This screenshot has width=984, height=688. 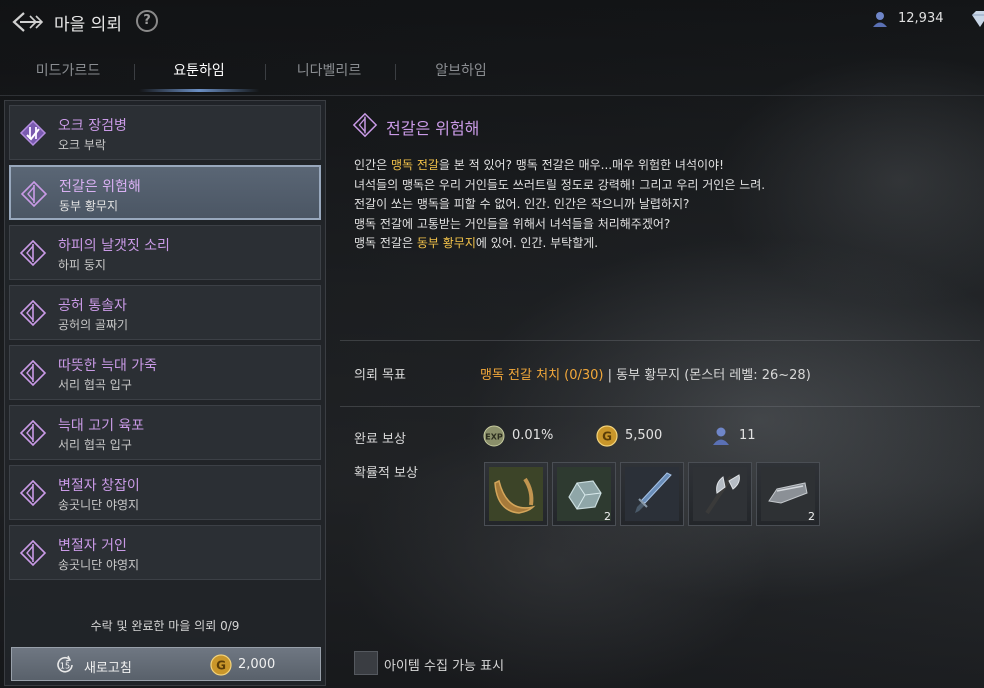 What do you see at coordinates (101, 426) in the screenshot?
I see `quest-title: 늑대 고기 육포` at bounding box center [101, 426].